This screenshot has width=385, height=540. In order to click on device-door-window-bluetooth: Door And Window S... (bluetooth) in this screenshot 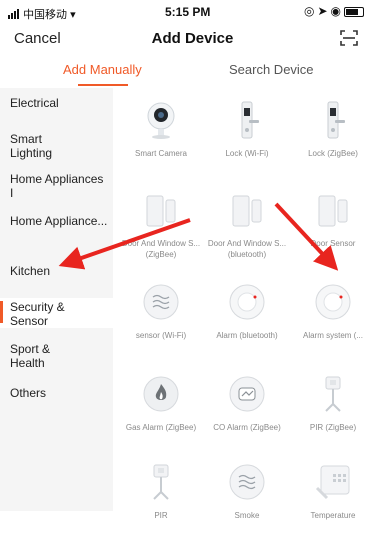, I will do `click(247, 224)`.